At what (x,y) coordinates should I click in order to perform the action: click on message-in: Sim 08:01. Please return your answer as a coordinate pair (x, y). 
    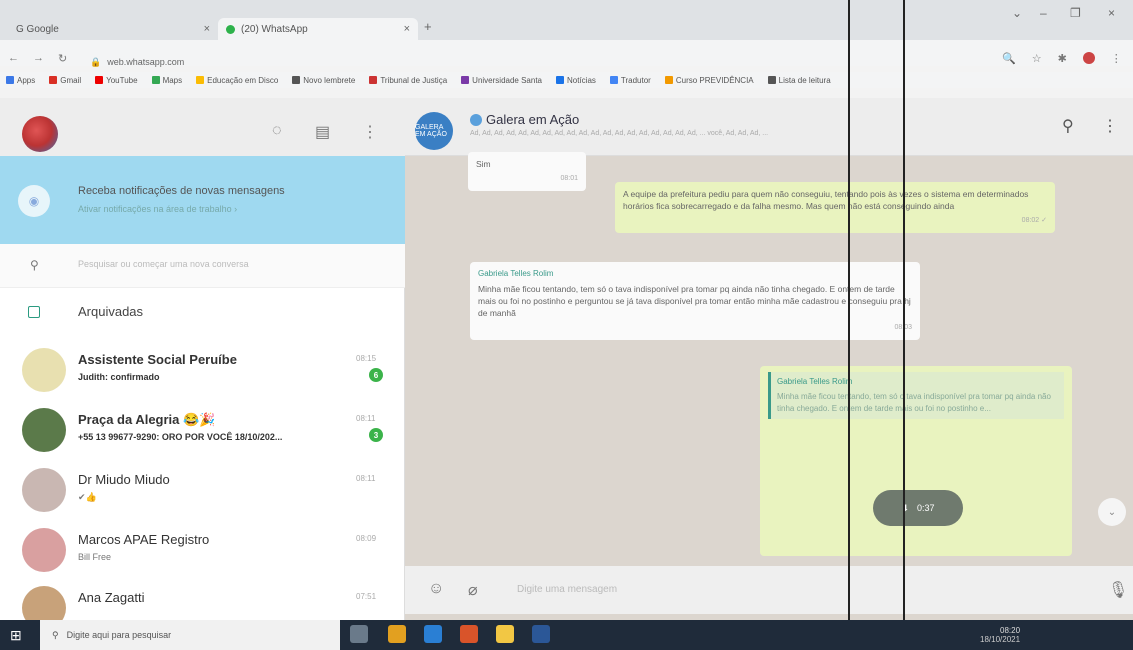
    Looking at the image, I should click on (527, 171).